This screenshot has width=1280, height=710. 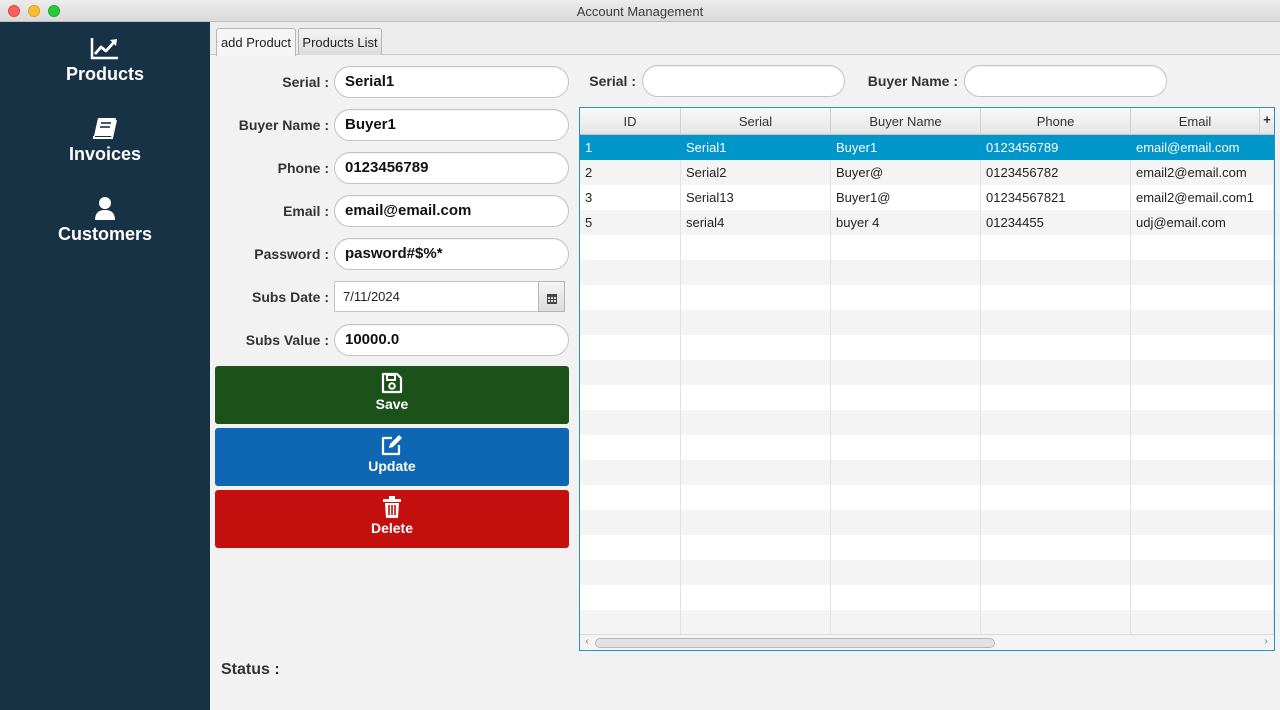 What do you see at coordinates (340, 41) in the screenshot?
I see `tab-products-list: Products List` at bounding box center [340, 41].